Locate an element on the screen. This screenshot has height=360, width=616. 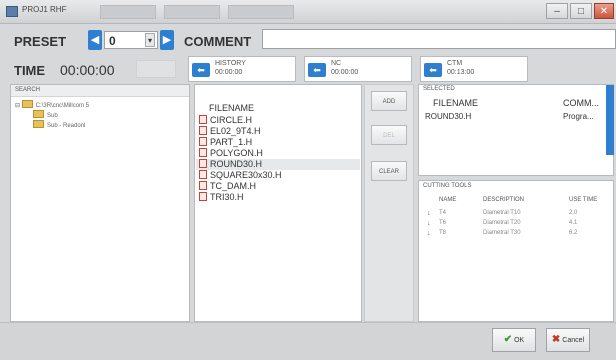
arrow-right-icon: ▶ is located at coordinates (167, 40).